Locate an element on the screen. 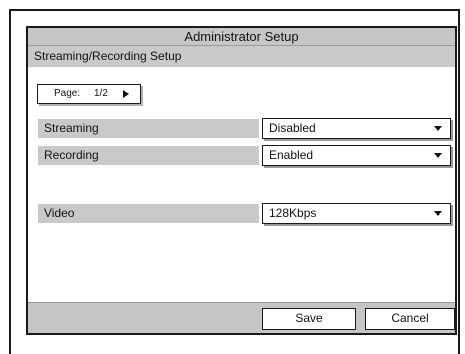  streaming-dropdown: Disabled is located at coordinates (356, 128).